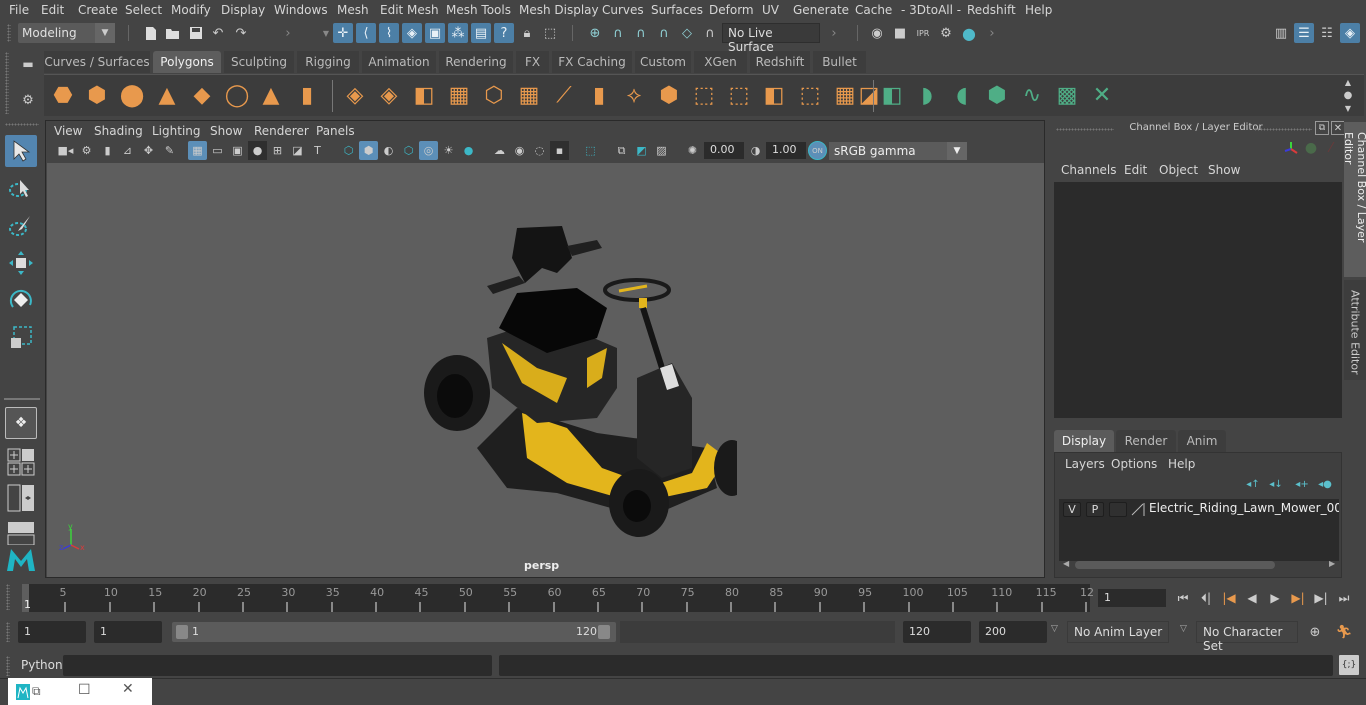 The width and height of the screenshot is (1366, 705). What do you see at coordinates (1206, 598) in the screenshot?
I see `step-back-frame-icon: ⏴|` at bounding box center [1206, 598].